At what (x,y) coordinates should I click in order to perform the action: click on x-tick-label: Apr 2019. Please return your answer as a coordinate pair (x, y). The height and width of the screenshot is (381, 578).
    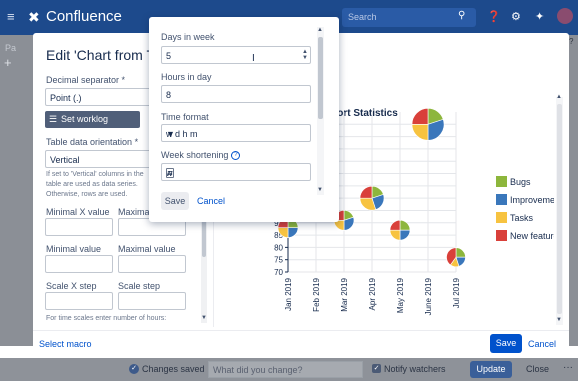
    Looking at the image, I should click on (372, 293).